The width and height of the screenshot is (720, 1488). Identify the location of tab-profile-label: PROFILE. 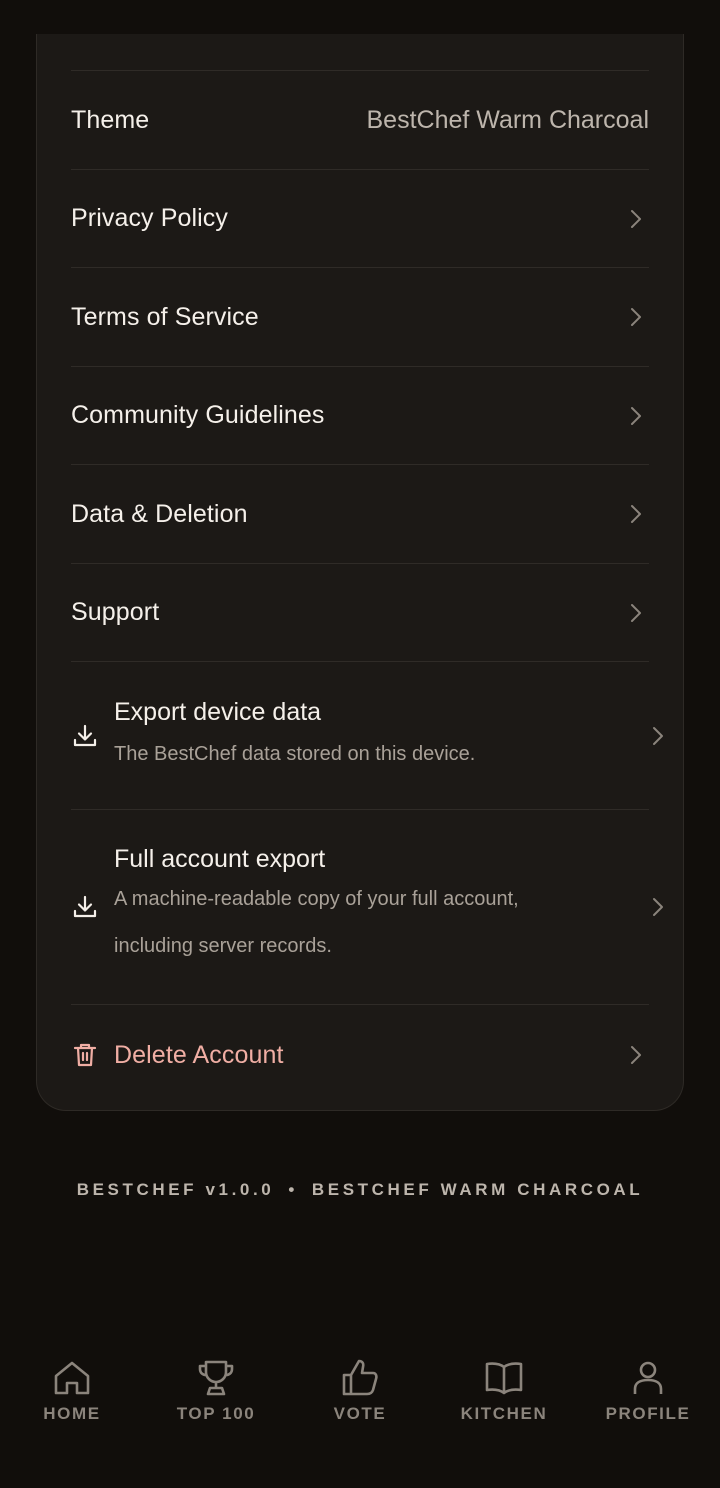
(648, 1413).